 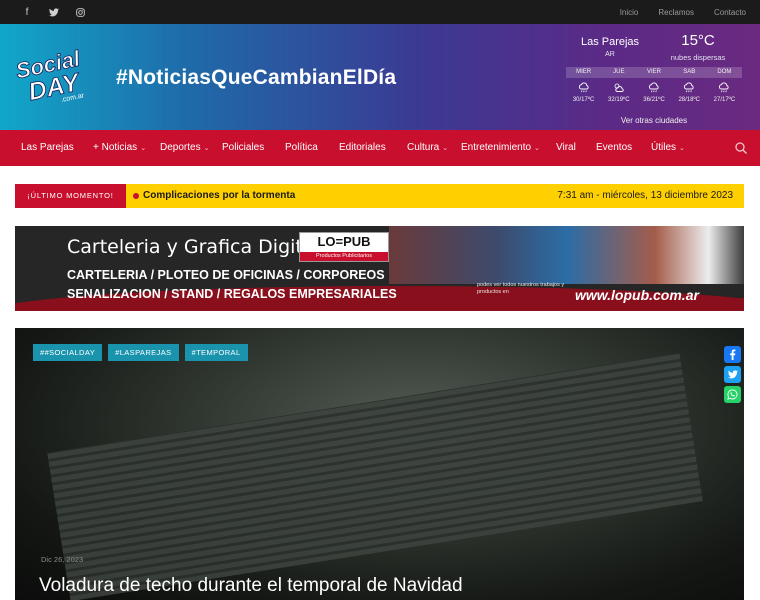 I want to click on banner-logo-sub: Productos Publicitarios, so click(x=344, y=256).